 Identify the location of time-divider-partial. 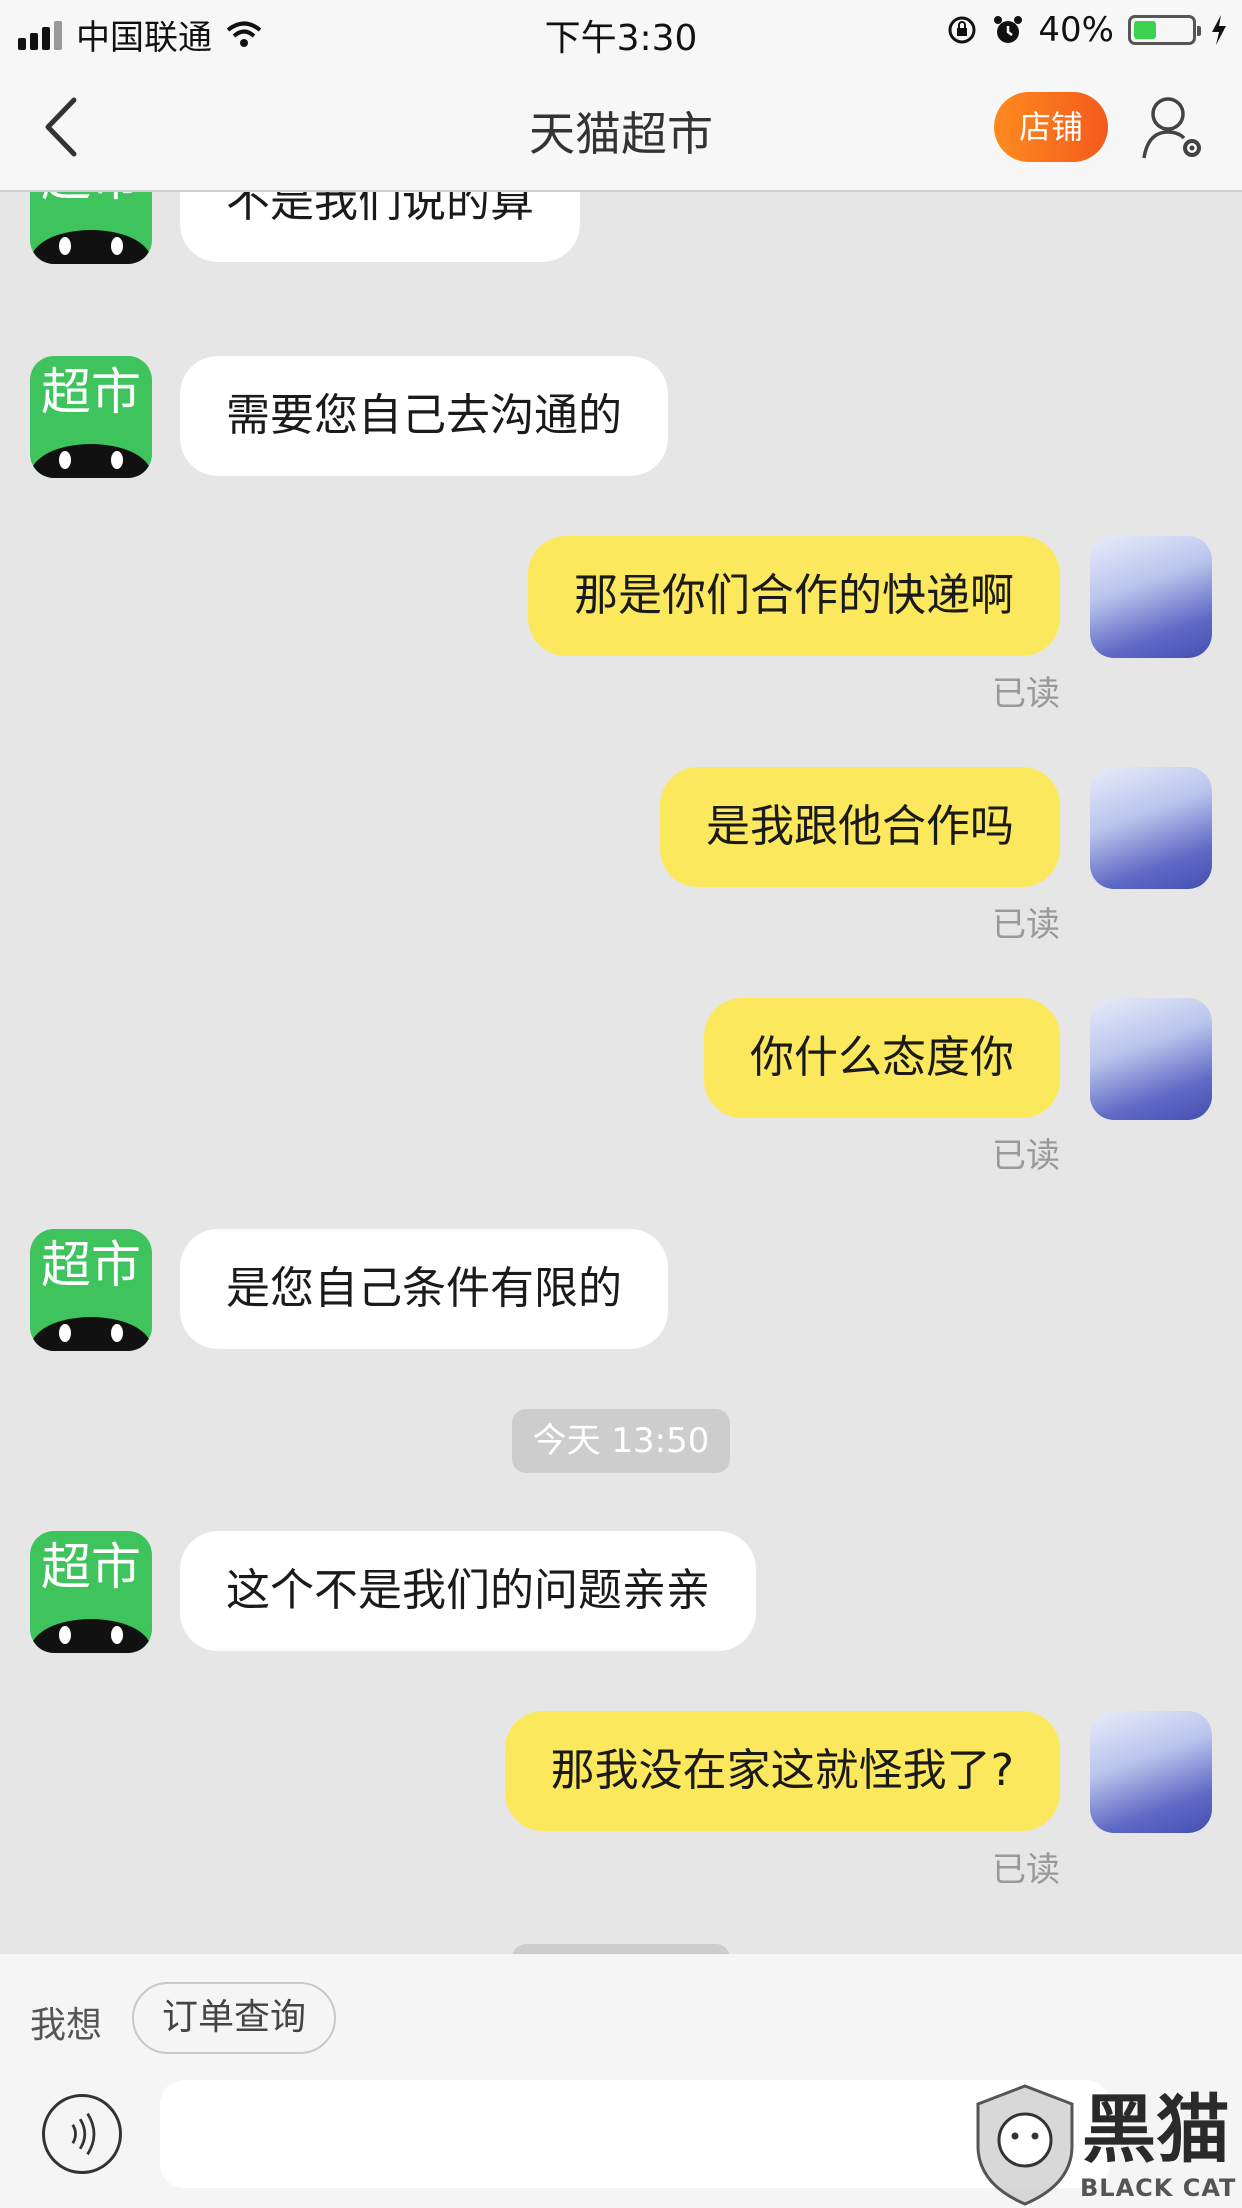
(621, 1949).